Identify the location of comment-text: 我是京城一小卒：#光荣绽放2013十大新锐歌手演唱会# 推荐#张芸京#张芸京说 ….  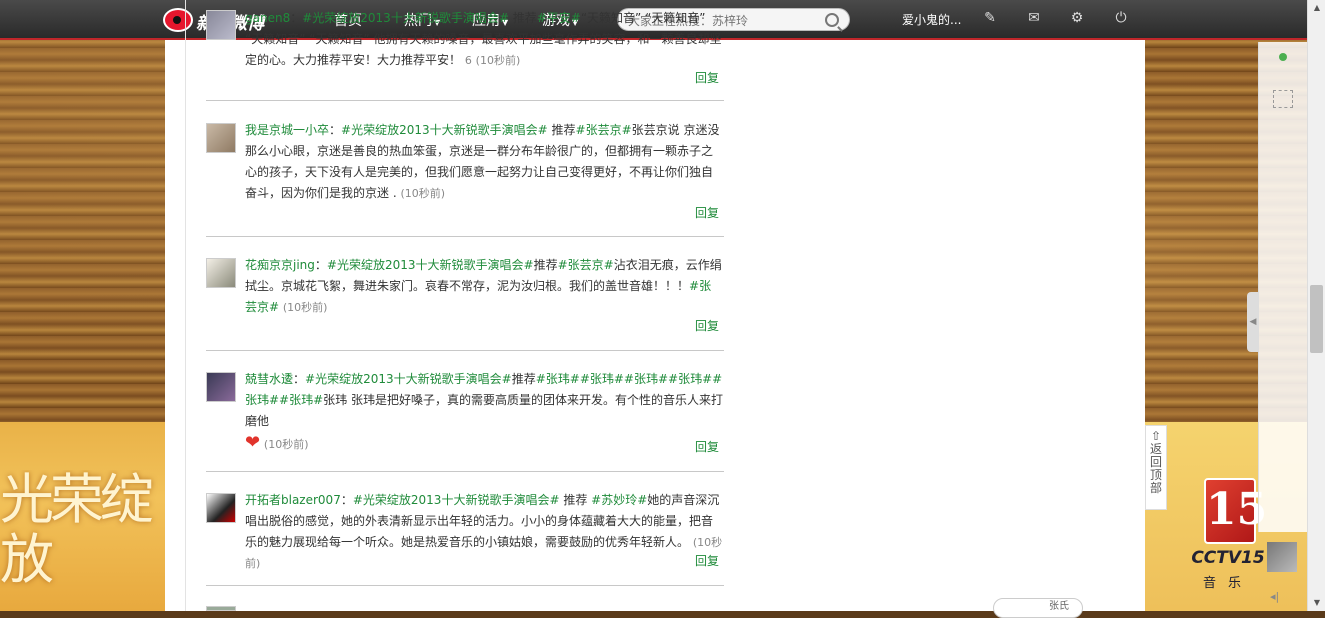
(484, 162).